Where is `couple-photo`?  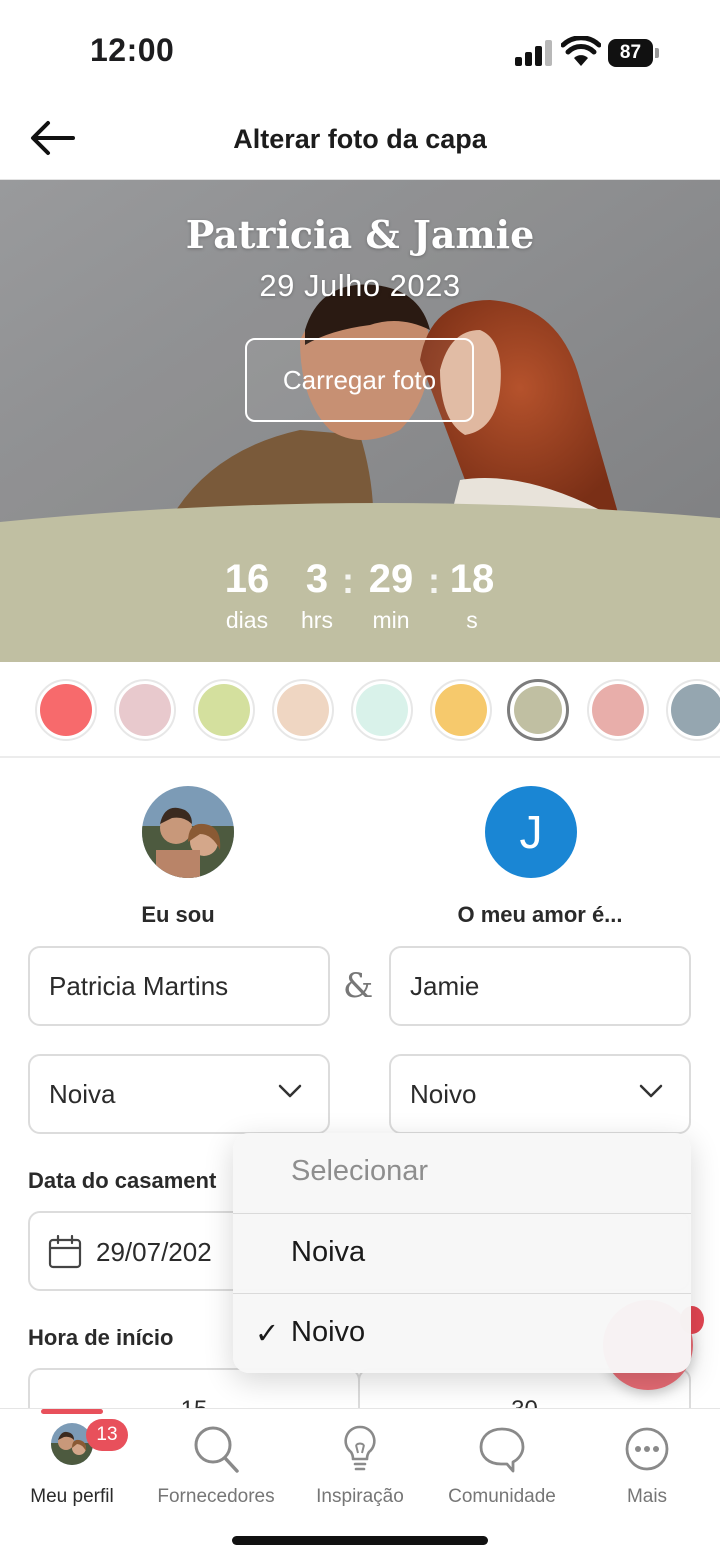
couple-photo is located at coordinates (188, 832).